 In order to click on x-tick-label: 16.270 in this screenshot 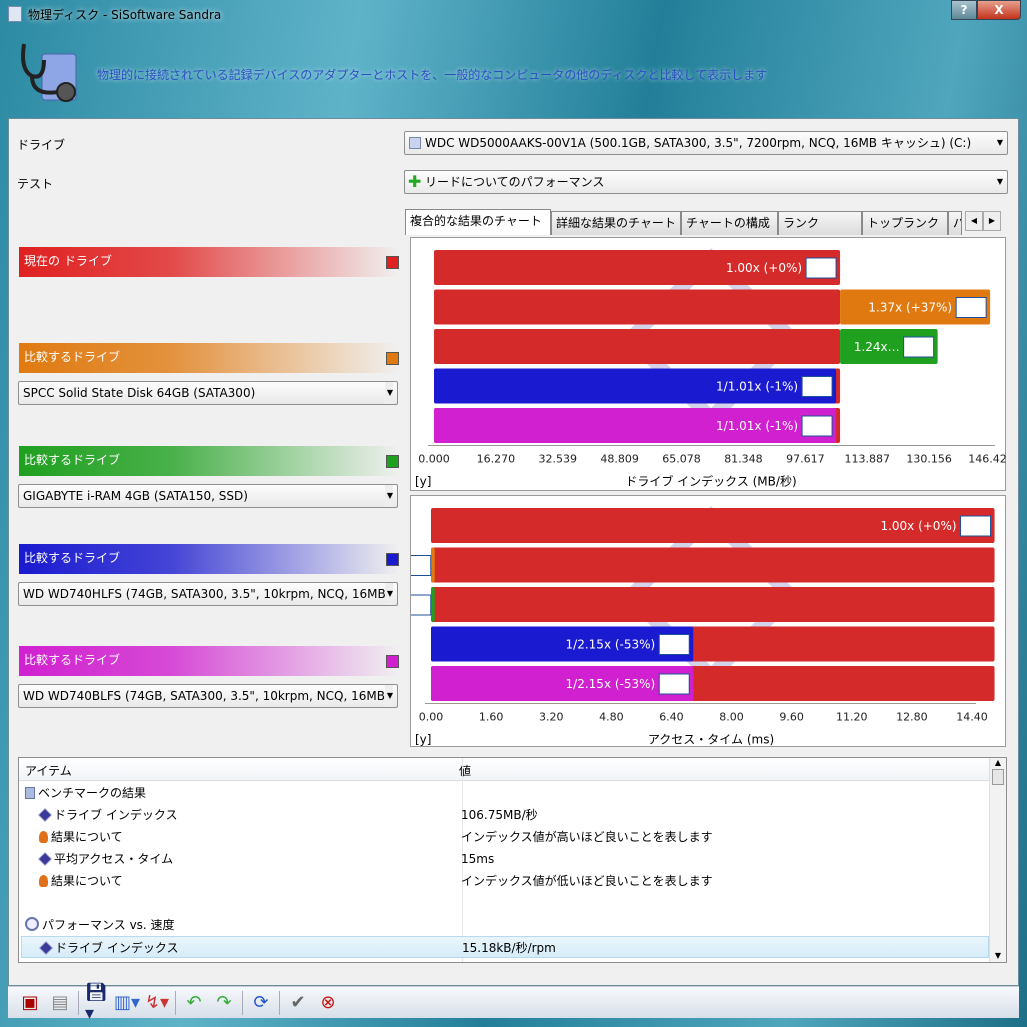, I will do `click(496, 459)`.